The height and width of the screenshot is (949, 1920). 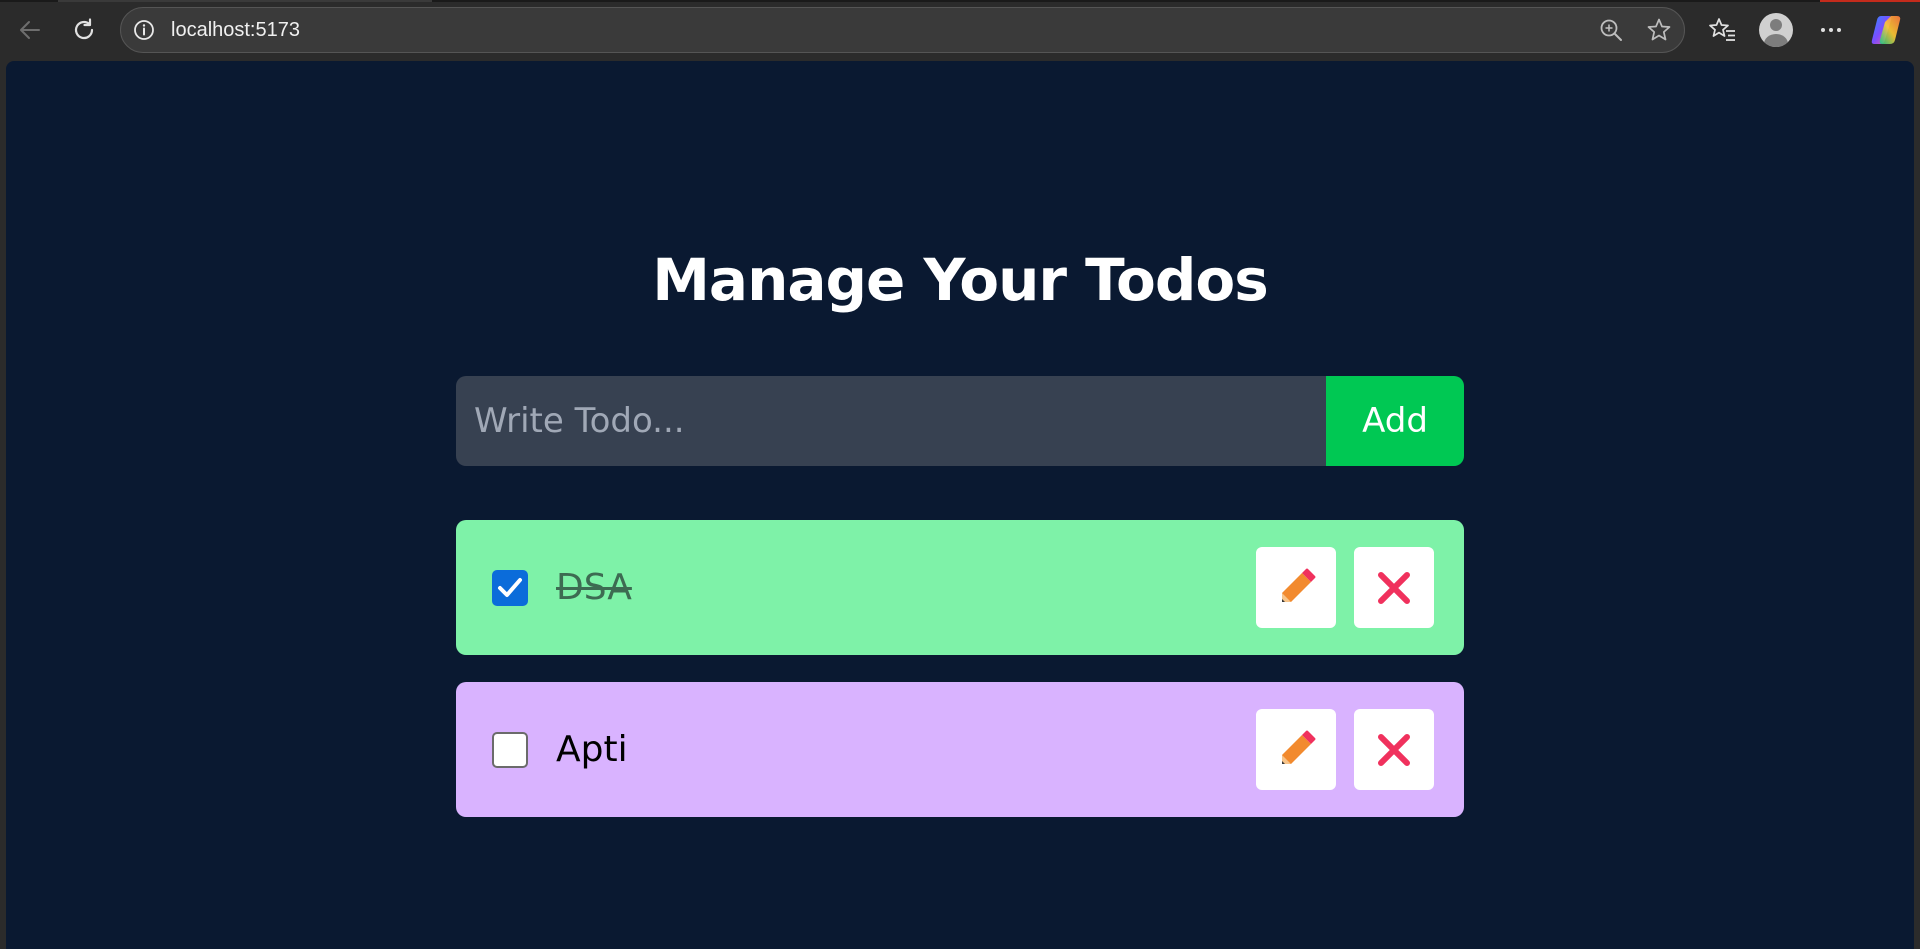 What do you see at coordinates (902, 30) in the screenshot?
I see `address-bar: localhost:5173` at bounding box center [902, 30].